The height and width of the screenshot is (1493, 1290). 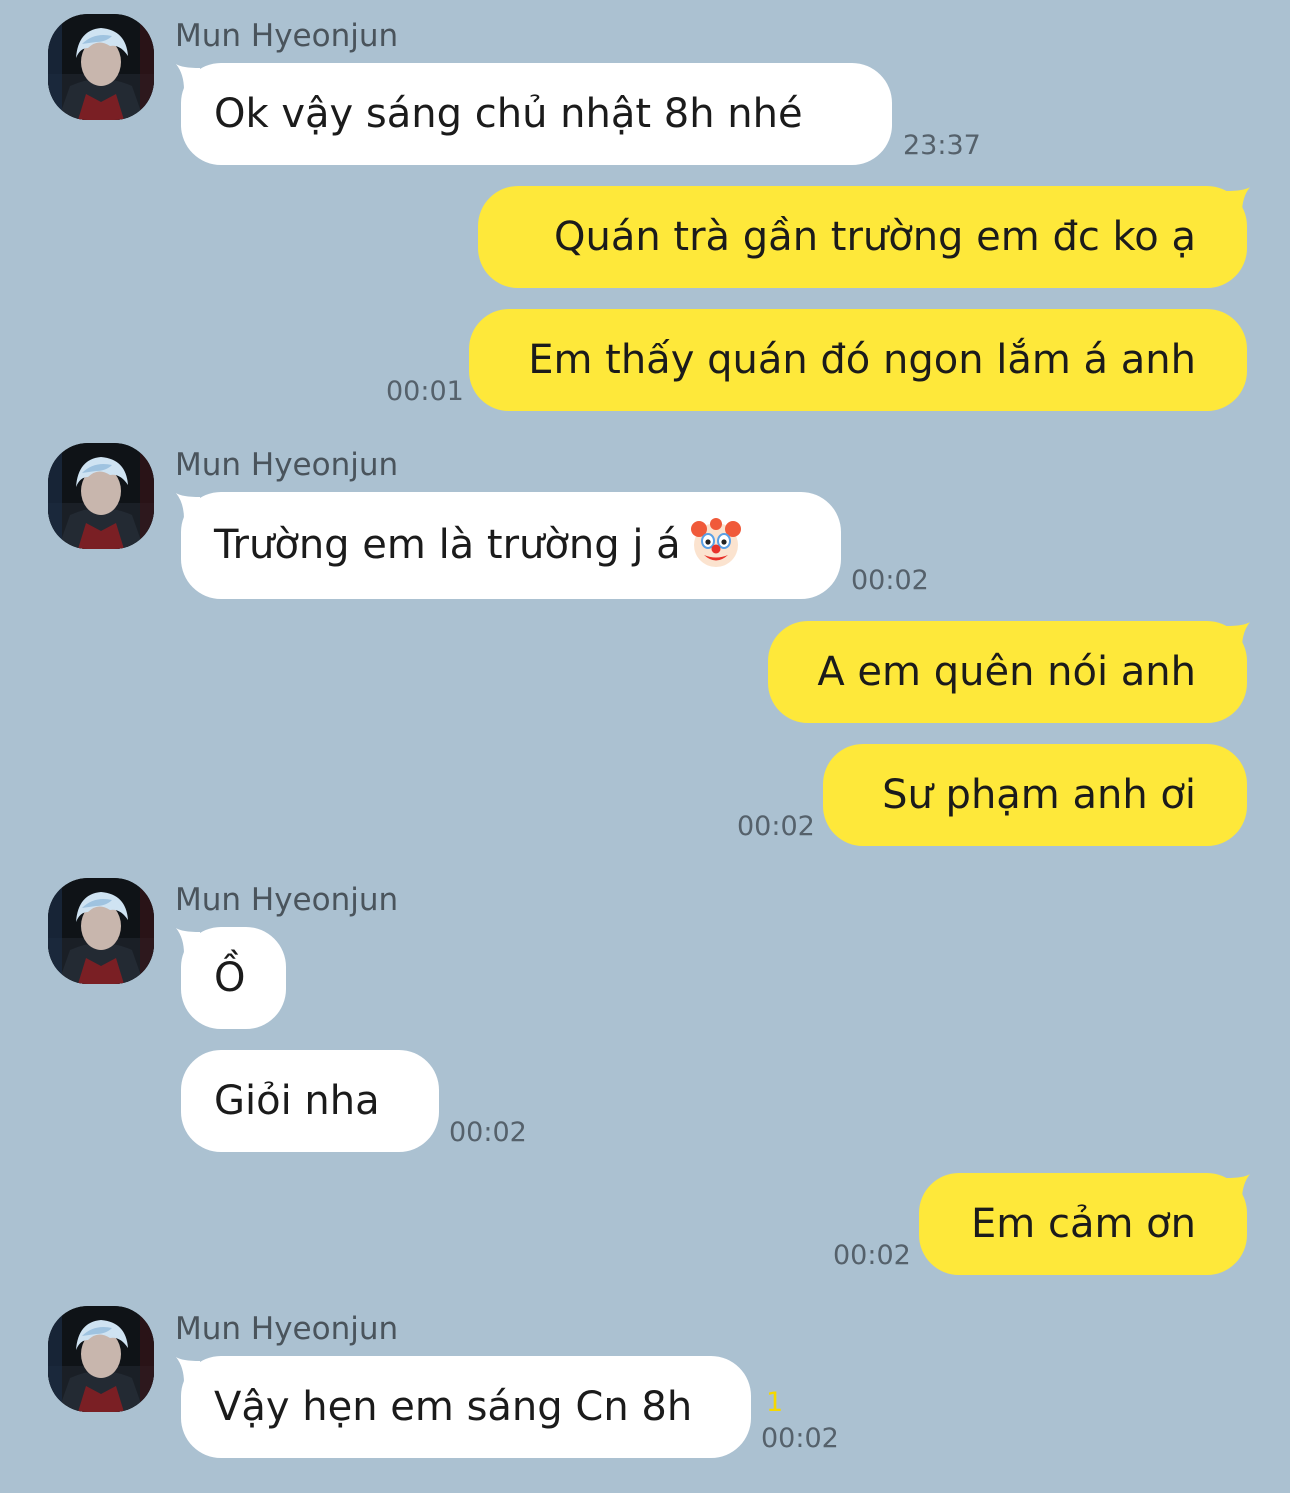 I want to click on message-bubble-outgoing: Em cảm ơn, so click(x=1083, y=1224).